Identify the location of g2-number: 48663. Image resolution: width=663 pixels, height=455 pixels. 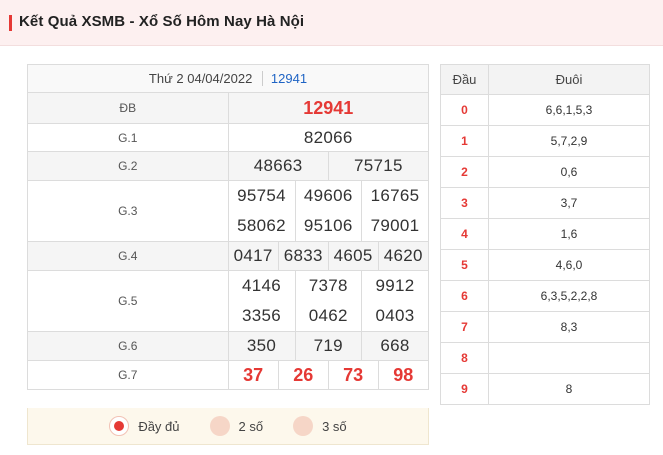
(278, 166).